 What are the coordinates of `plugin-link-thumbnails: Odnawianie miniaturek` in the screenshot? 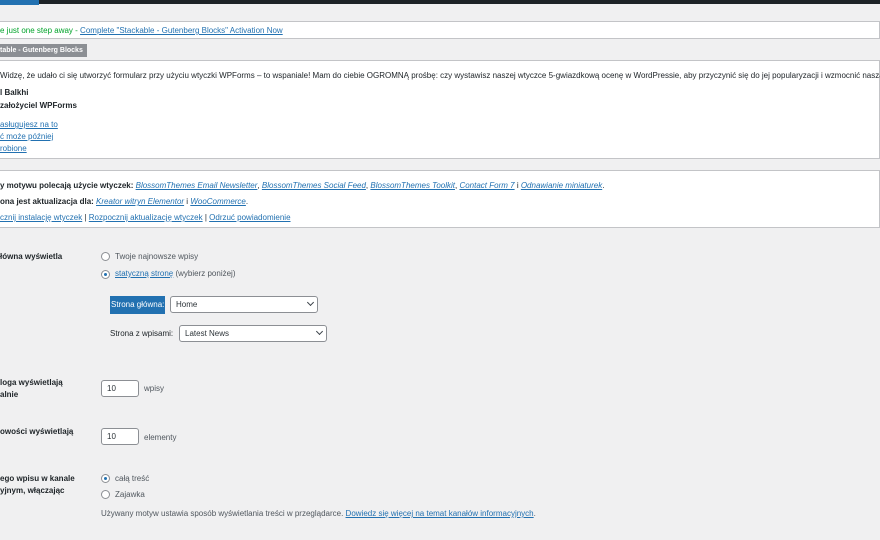 It's located at (561, 185).